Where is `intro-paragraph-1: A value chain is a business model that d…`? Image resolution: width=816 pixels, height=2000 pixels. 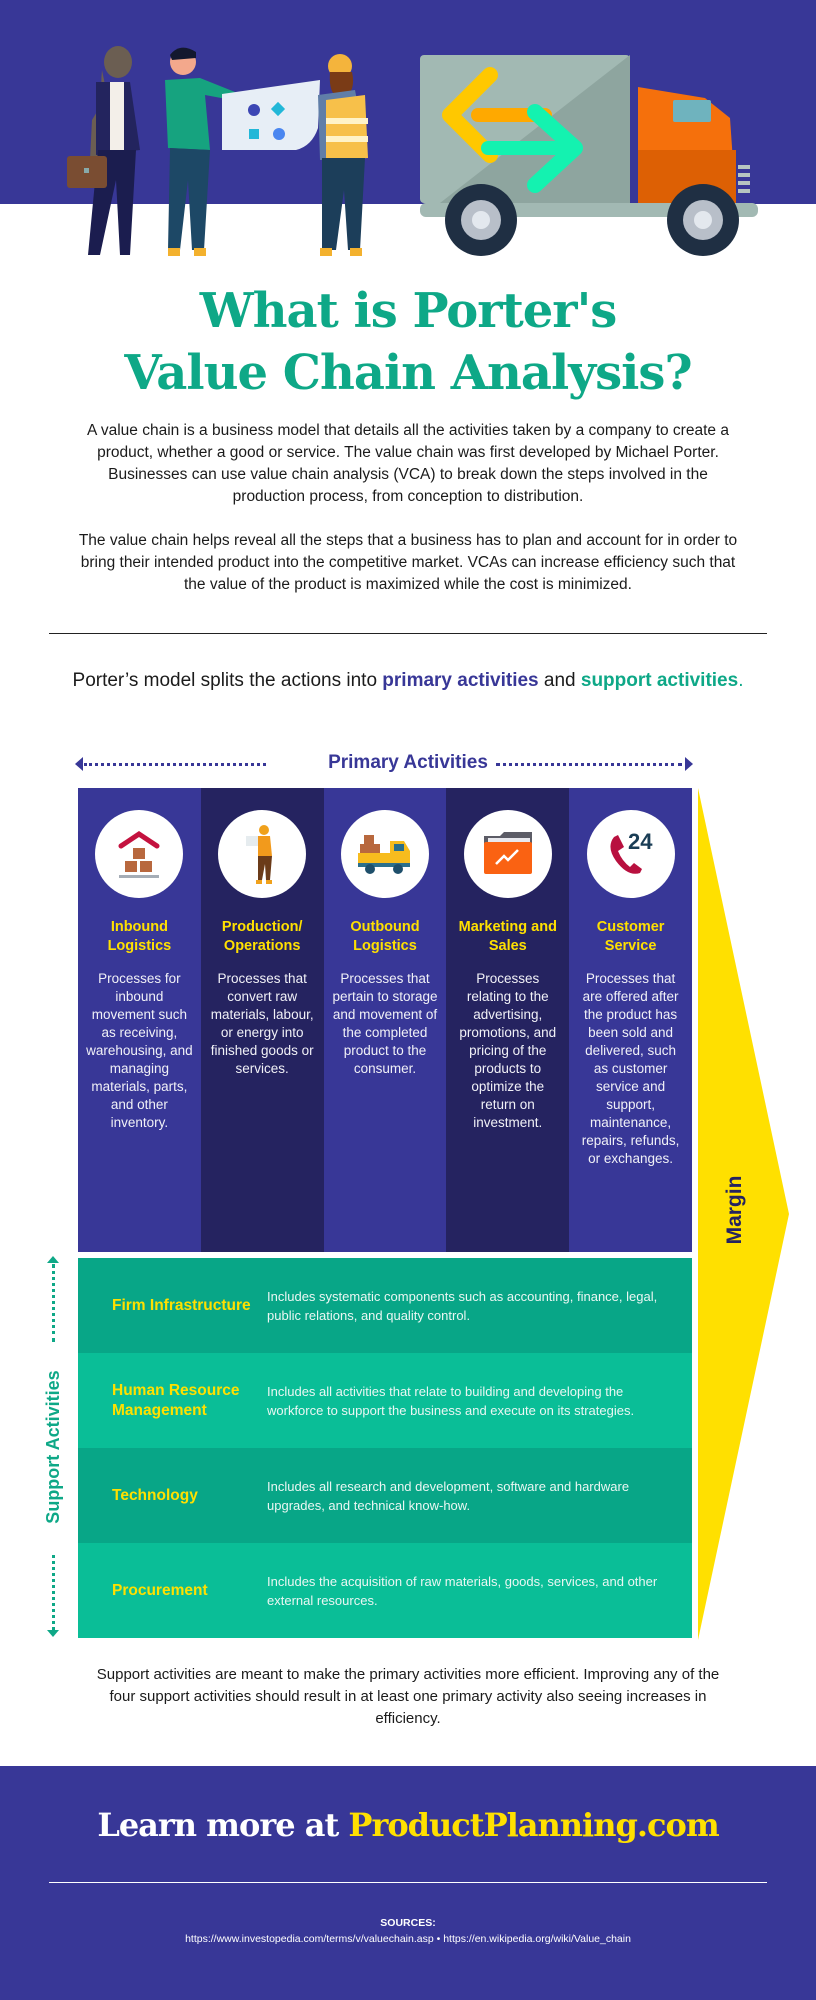
intro-paragraph-1: A value chain is a business model that d… is located at coordinates (408, 463).